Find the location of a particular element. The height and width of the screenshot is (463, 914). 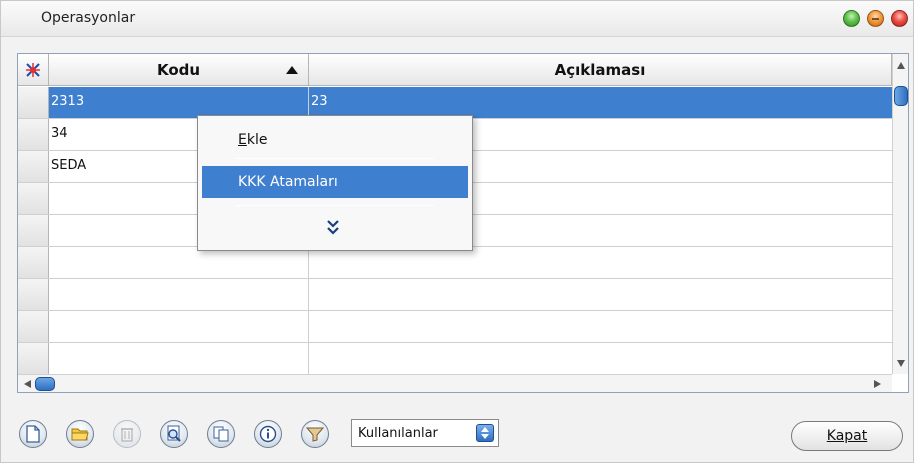

open-icon is located at coordinates (80, 434).